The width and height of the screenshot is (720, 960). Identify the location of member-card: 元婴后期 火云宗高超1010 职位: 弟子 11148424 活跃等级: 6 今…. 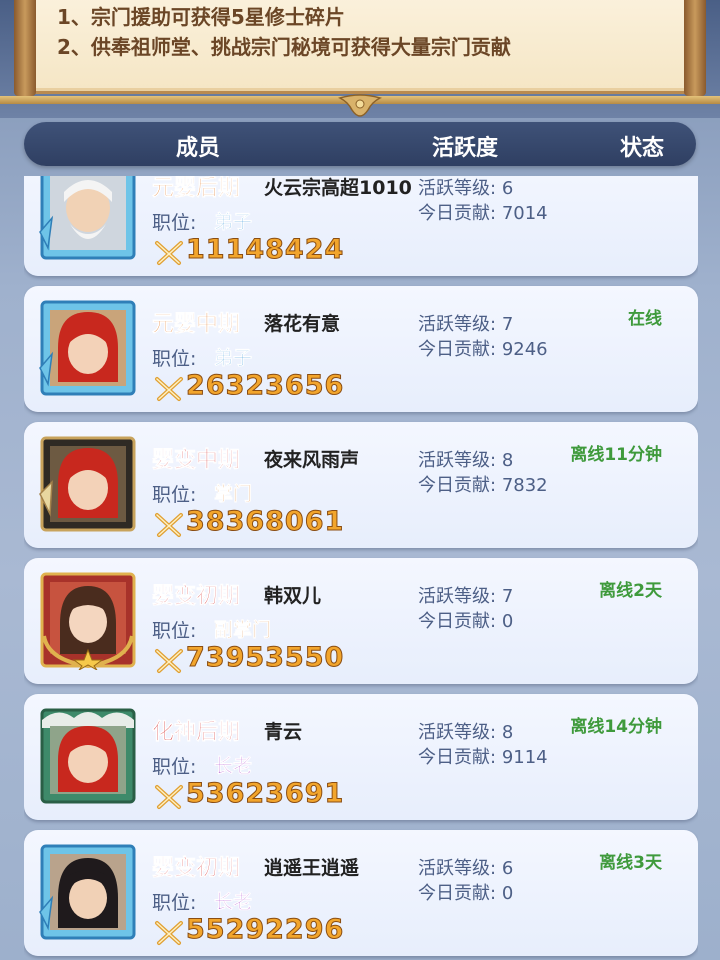
(361, 226).